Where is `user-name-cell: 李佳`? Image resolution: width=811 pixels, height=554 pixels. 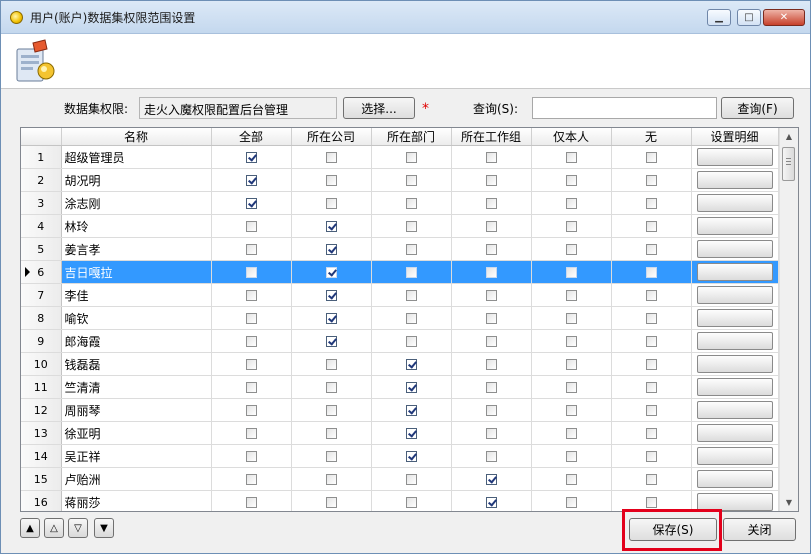 user-name-cell: 李佳 is located at coordinates (136, 295).